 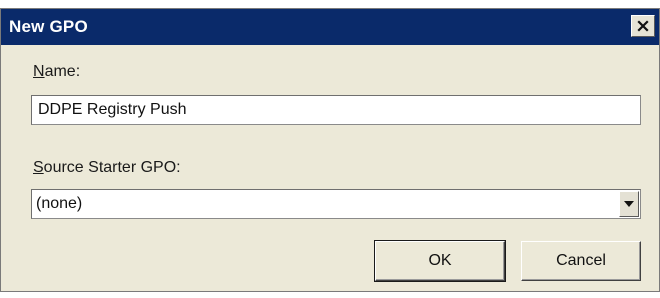 What do you see at coordinates (38, 167) in the screenshot?
I see `source-label-mnemonic: S` at bounding box center [38, 167].